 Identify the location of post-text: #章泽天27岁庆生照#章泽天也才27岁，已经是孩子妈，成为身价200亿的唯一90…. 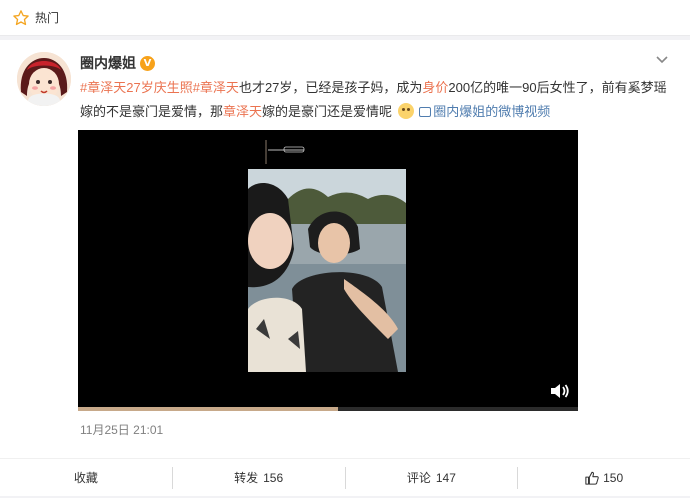
(375, 100).